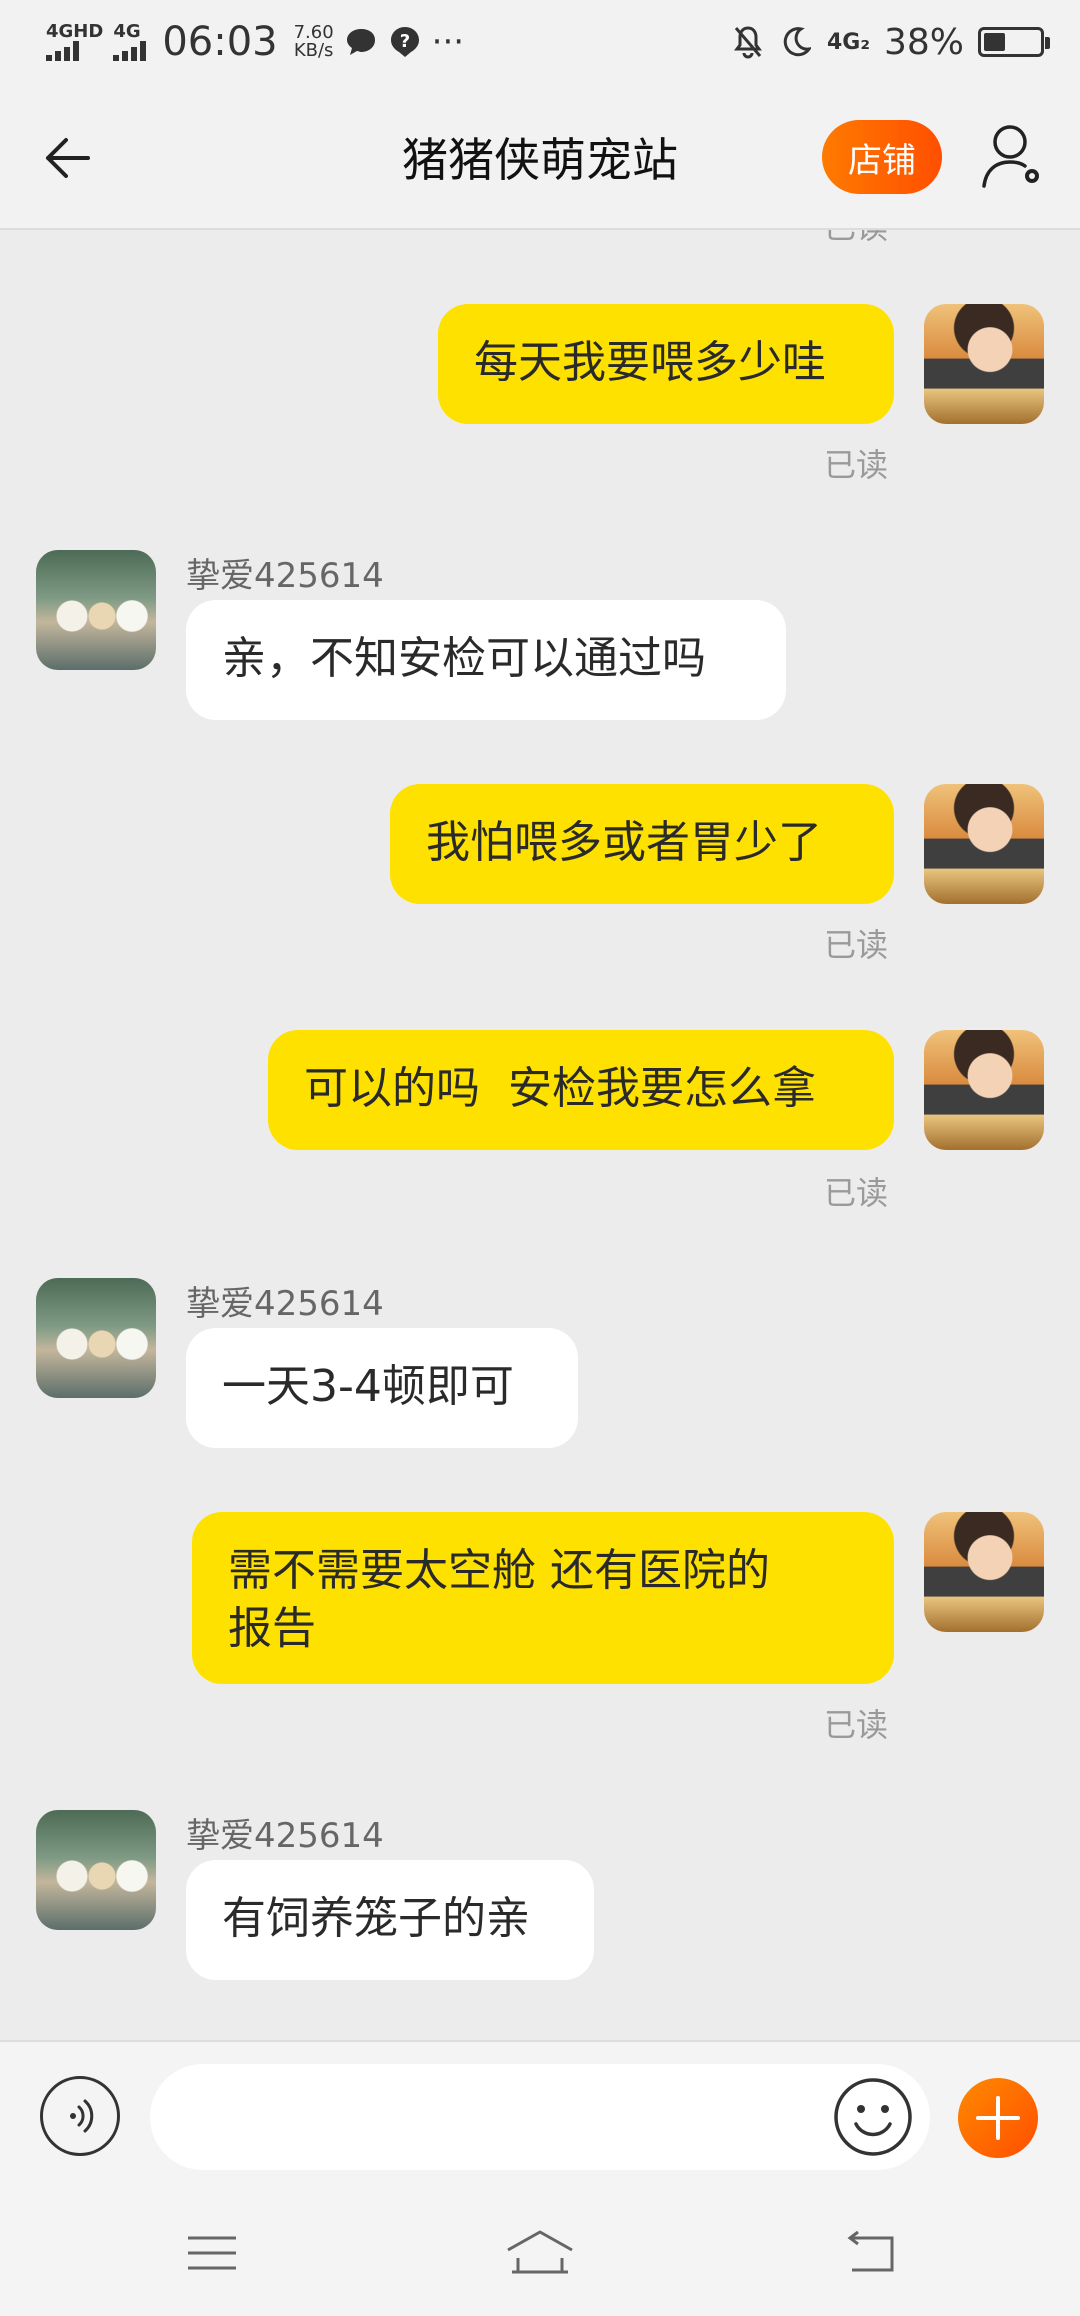 The height and width of the screenshot is (2316, 1080). What do you see at coordinates (1014, 42) in the screenshot?
I see `battery-icon` at bounding box center [1014, 42].